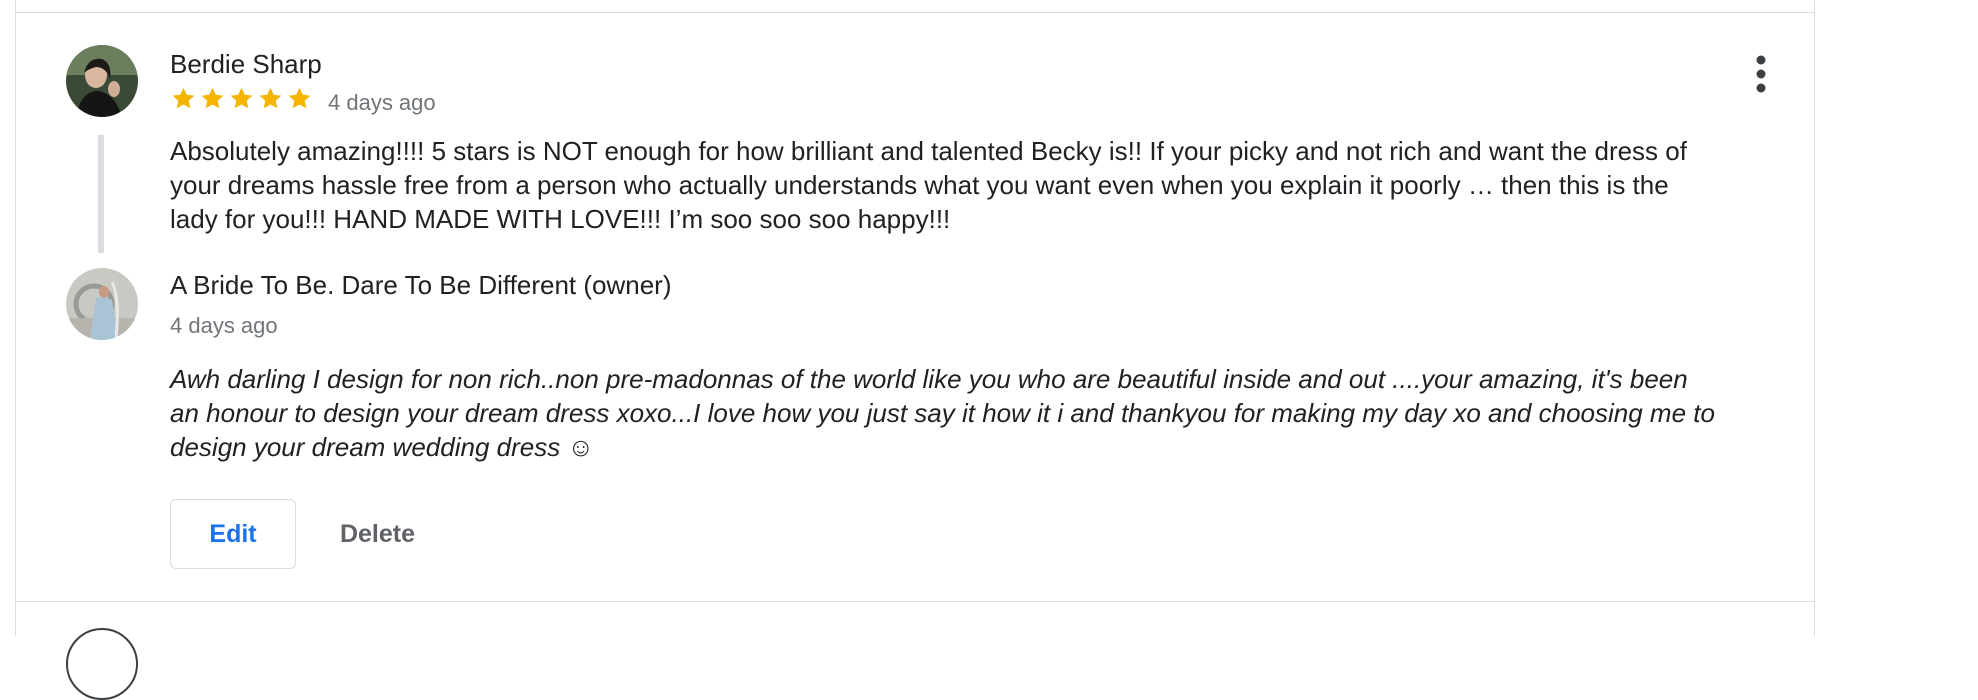  I want to click on owner-photo, so click(102, 304).